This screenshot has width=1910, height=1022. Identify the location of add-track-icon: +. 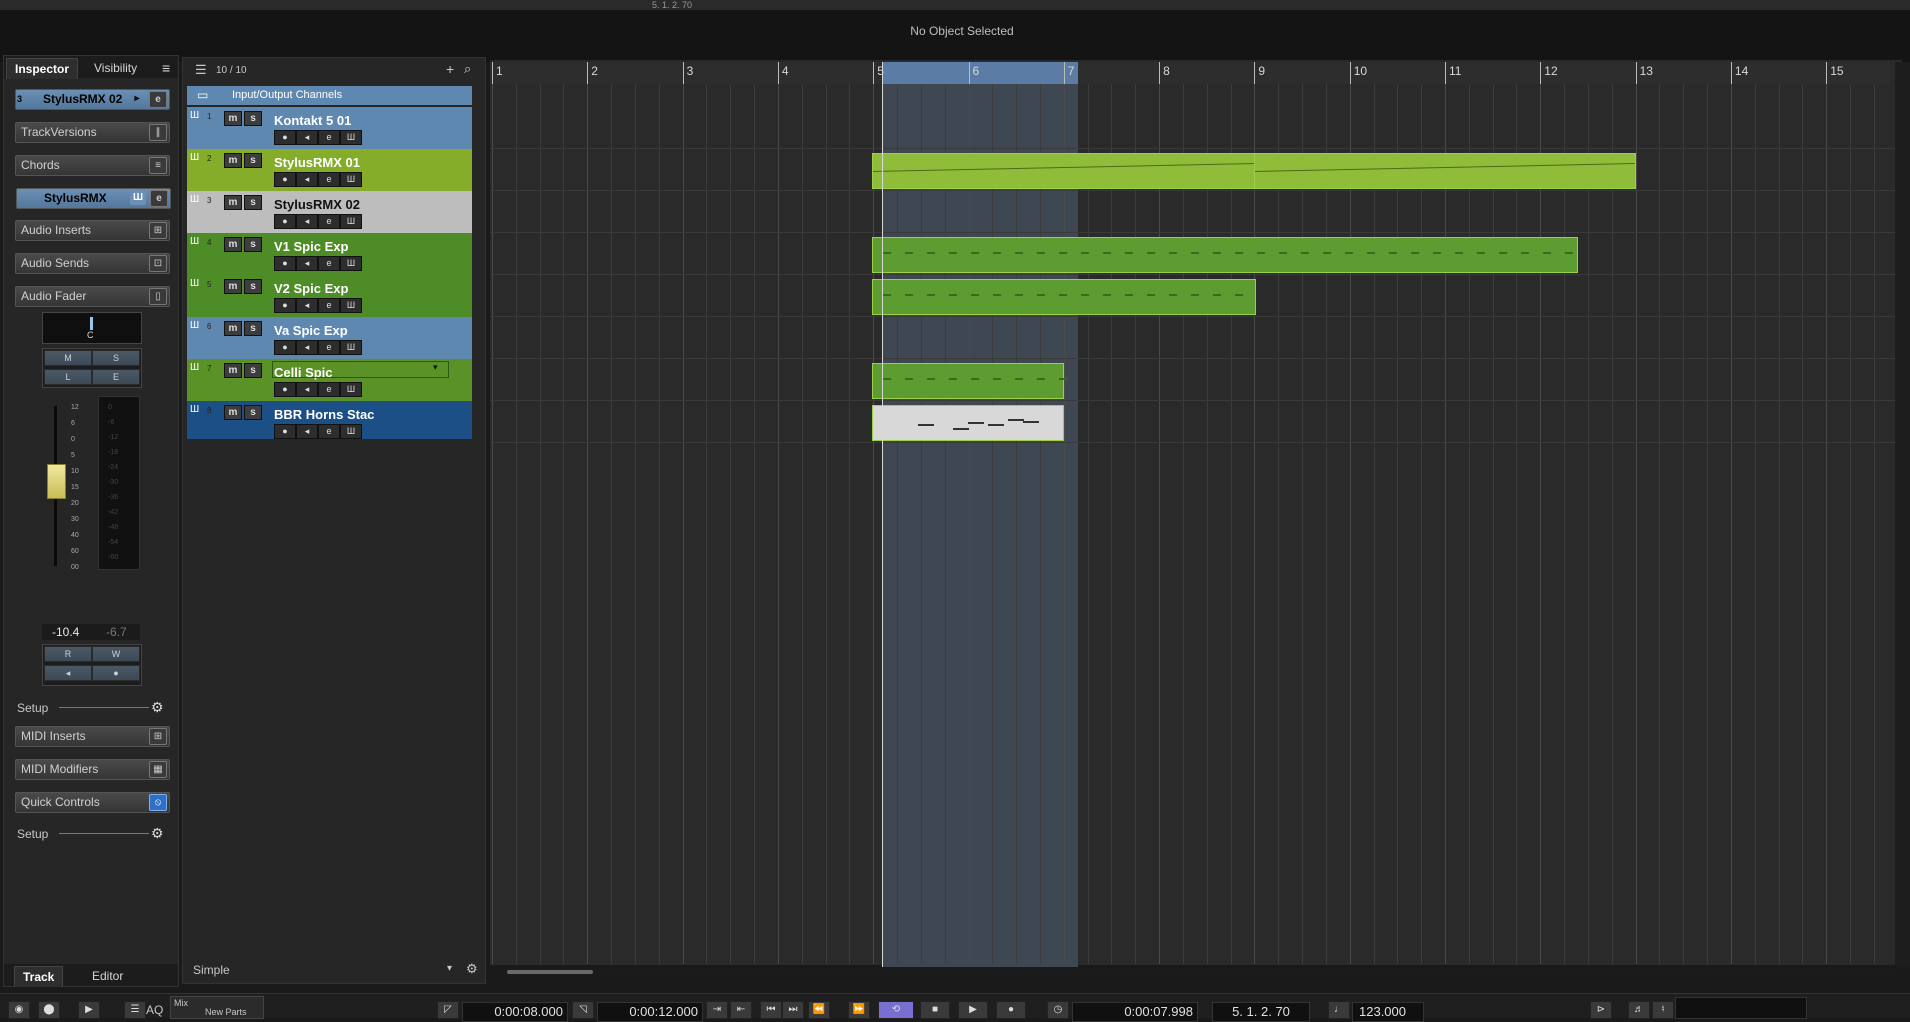
(450, 69).